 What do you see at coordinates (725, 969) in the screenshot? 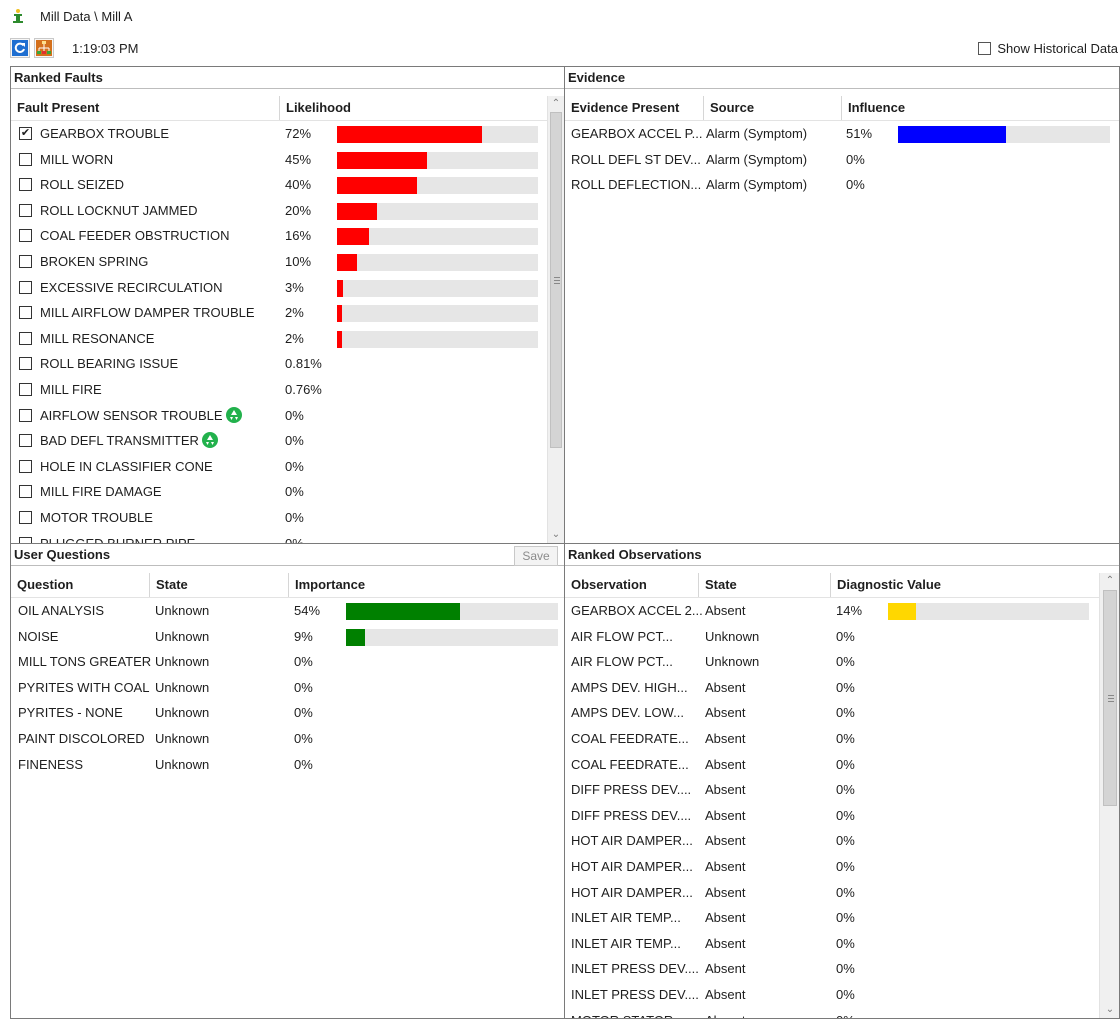
I see `observation-state: Absent` at bounding box center [725, 969].